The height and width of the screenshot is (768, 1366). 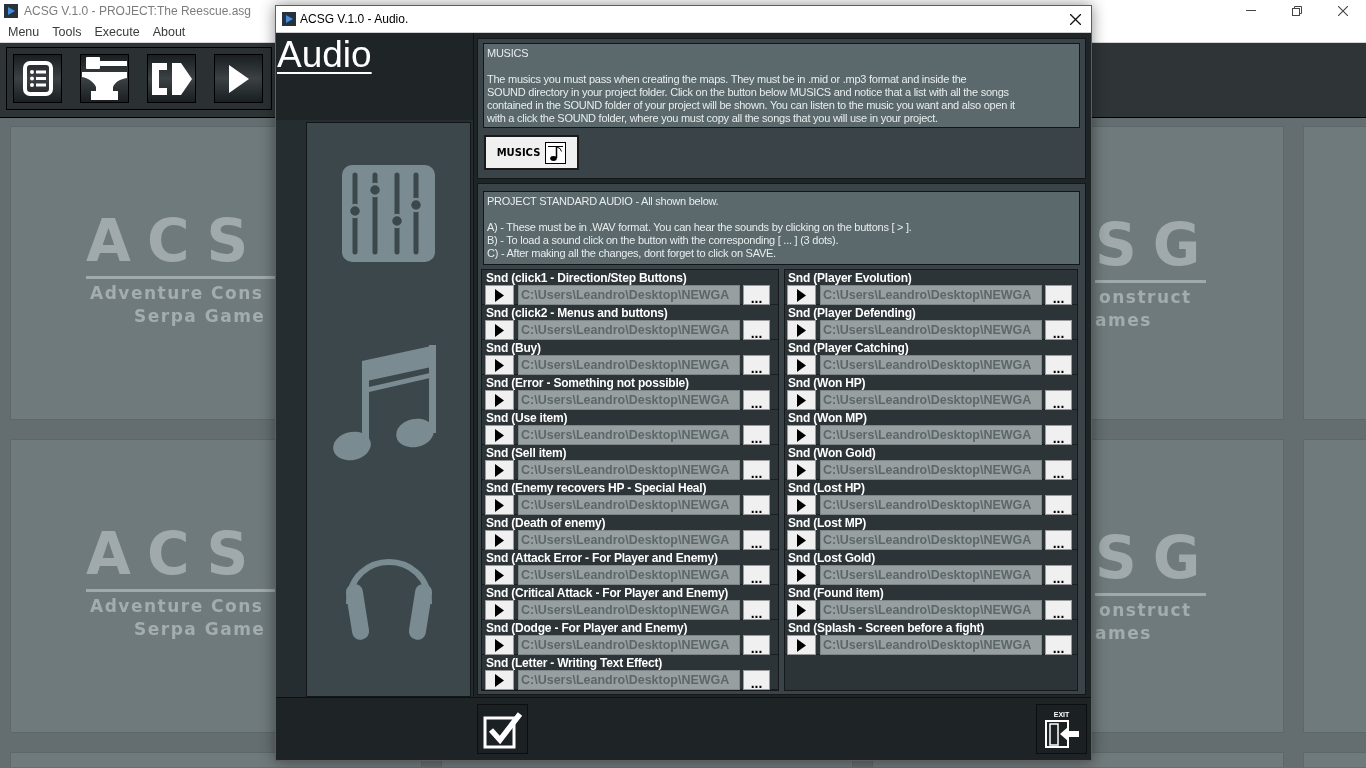 I want to click on minimize-icon, so click(x=1251, y=10).